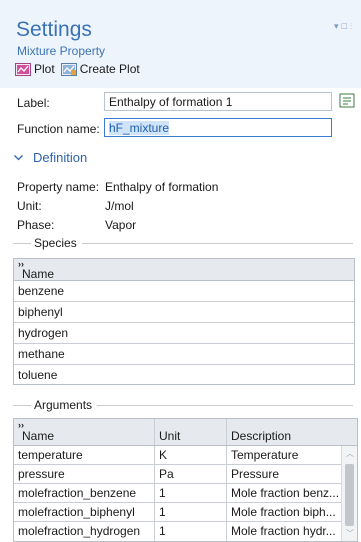 The height and width of the screenshot is (542, 361). What do you see at coordinates (190, 474) in the screenshot?
I see `argument-unit-cell: Pa` at bounding box center [190, 474].